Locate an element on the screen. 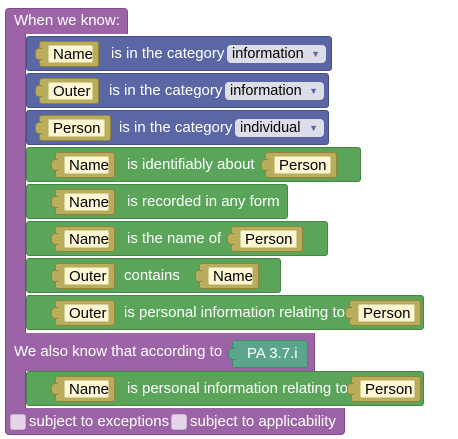 This screenshot has height=439, width=458. source-block: PA 3.7.i is located at coordinates (268, 354).